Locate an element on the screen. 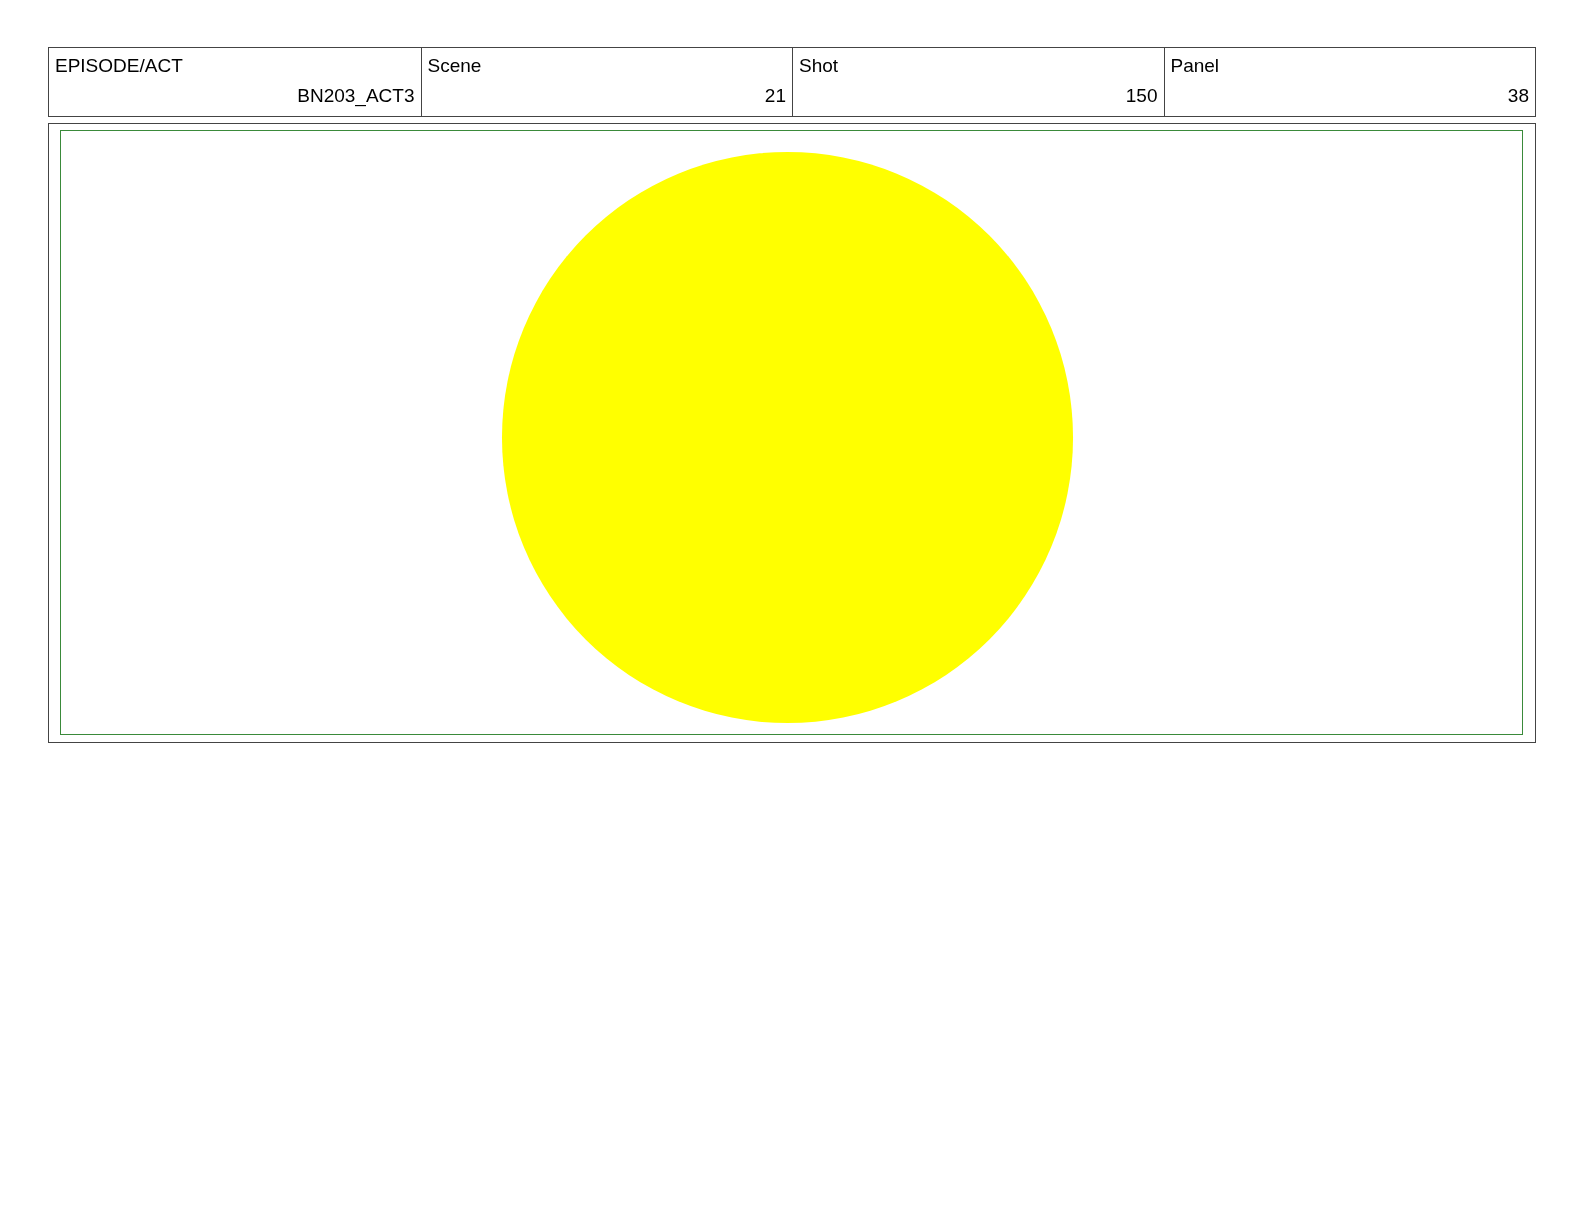  field-label: Shot is located at coordinates (819, 66).